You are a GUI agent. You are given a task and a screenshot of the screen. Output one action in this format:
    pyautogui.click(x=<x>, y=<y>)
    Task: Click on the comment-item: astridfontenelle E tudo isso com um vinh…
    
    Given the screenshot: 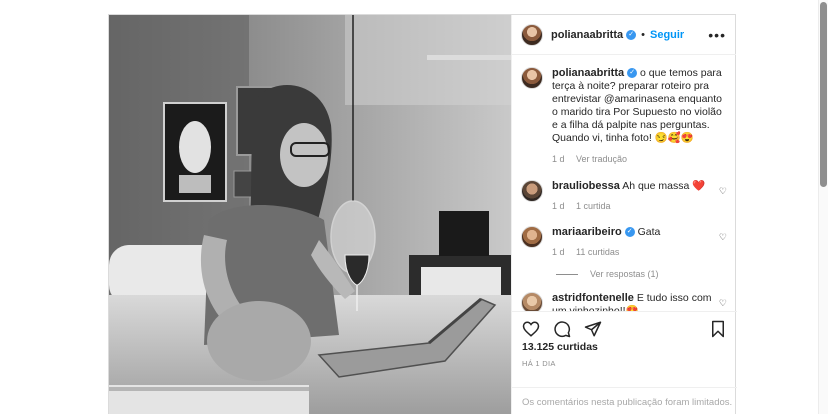 What is the action you would take?
    pyautogui.click(x=624, y=301)
    